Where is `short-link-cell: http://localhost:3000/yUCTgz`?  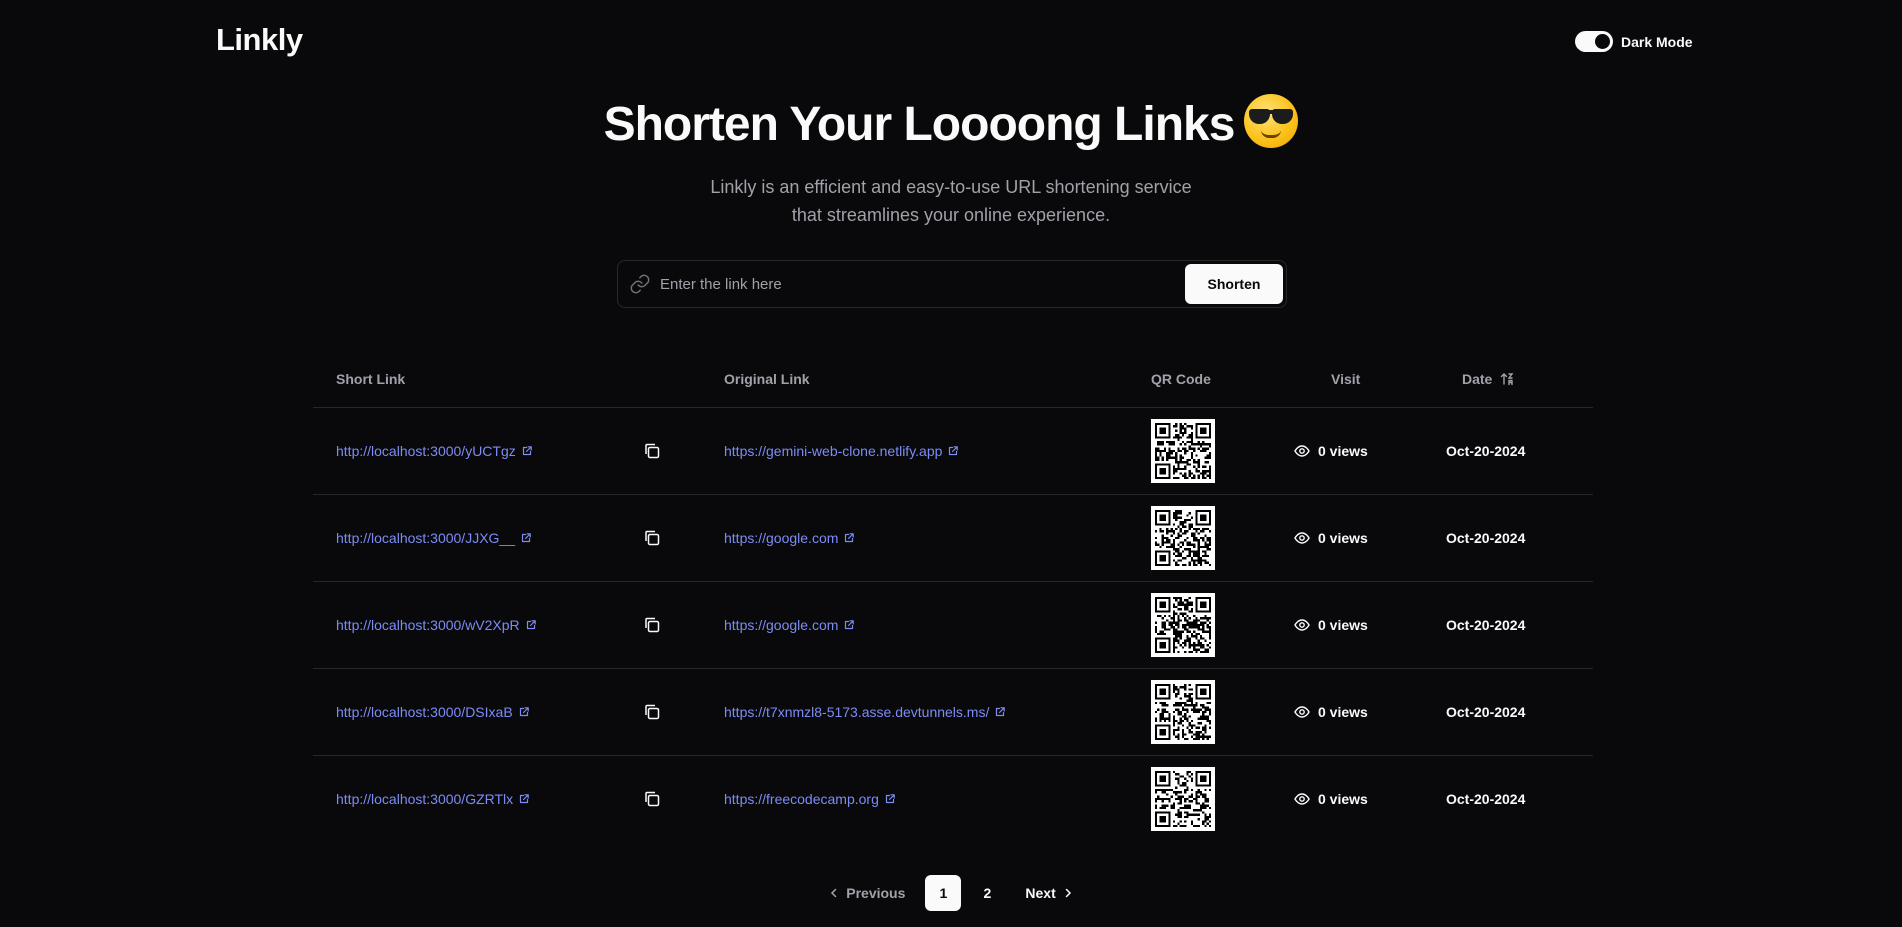
short-link-cell: http://localhost:3000/yUCTgz is located at coordinates (434, 451).